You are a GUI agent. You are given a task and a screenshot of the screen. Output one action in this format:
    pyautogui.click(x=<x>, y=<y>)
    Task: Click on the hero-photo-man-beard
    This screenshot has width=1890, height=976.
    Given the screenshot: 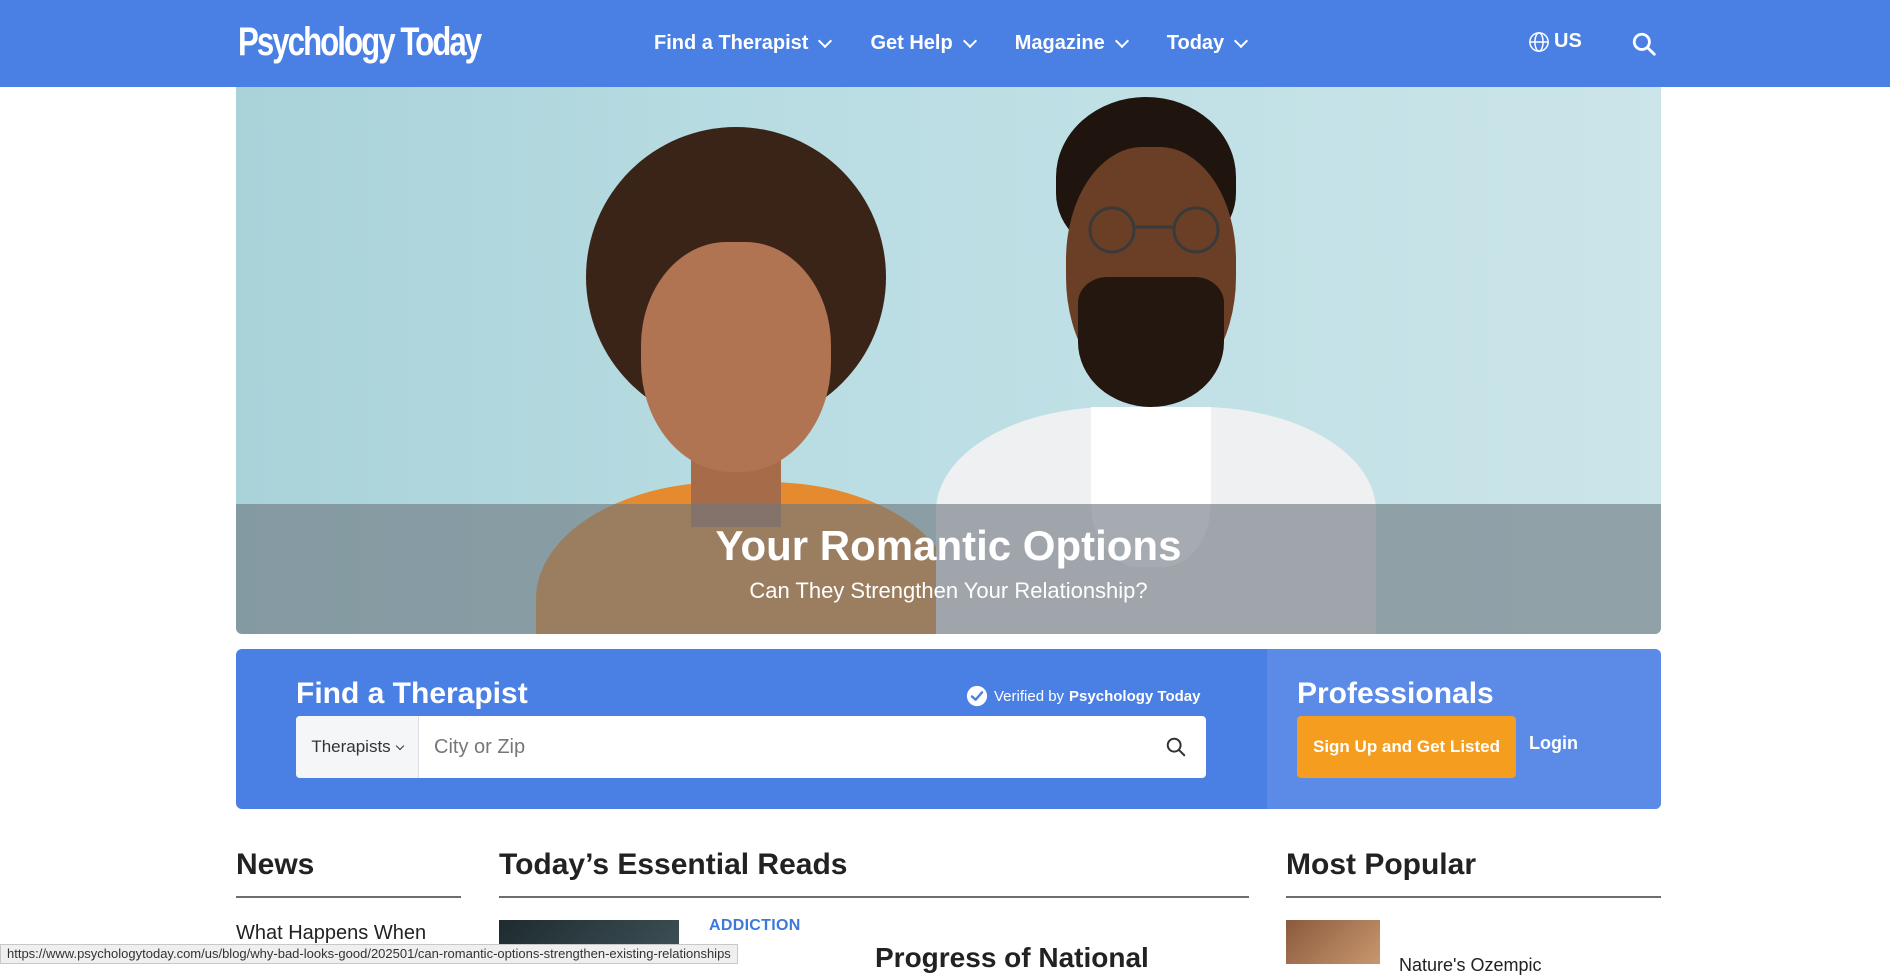 What is the action you would take?
    pyautogui.click(x=1151, y=342)
    